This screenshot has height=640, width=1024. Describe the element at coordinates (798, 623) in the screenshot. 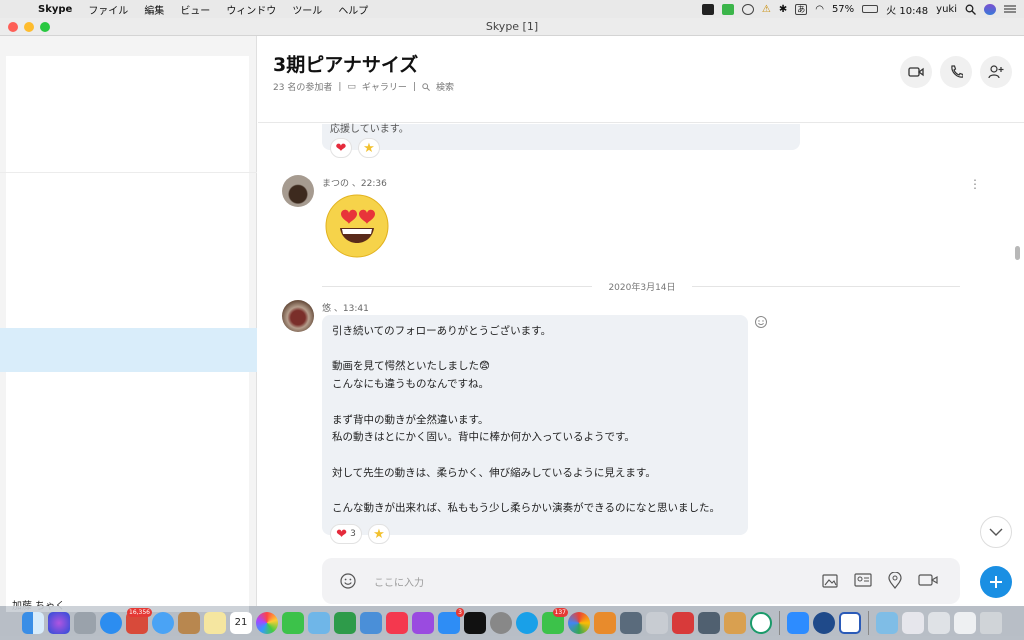

I see `zoom-icon` at that location.